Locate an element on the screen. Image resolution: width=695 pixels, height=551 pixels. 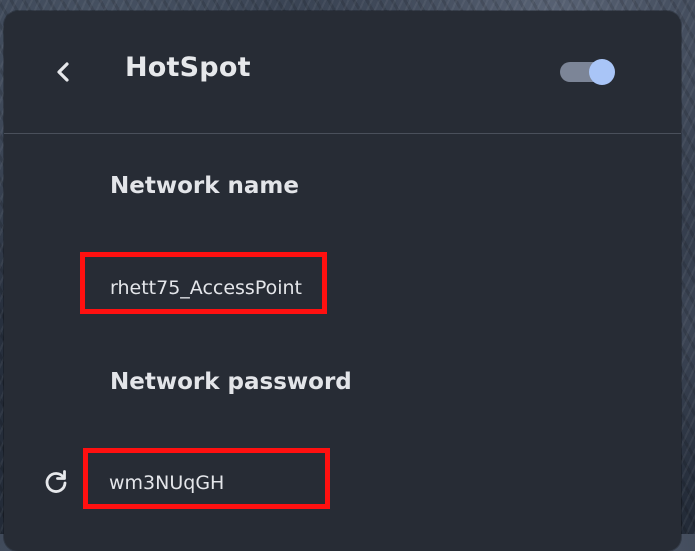
network-name-label: Network name is located at coordinates (204, 186).